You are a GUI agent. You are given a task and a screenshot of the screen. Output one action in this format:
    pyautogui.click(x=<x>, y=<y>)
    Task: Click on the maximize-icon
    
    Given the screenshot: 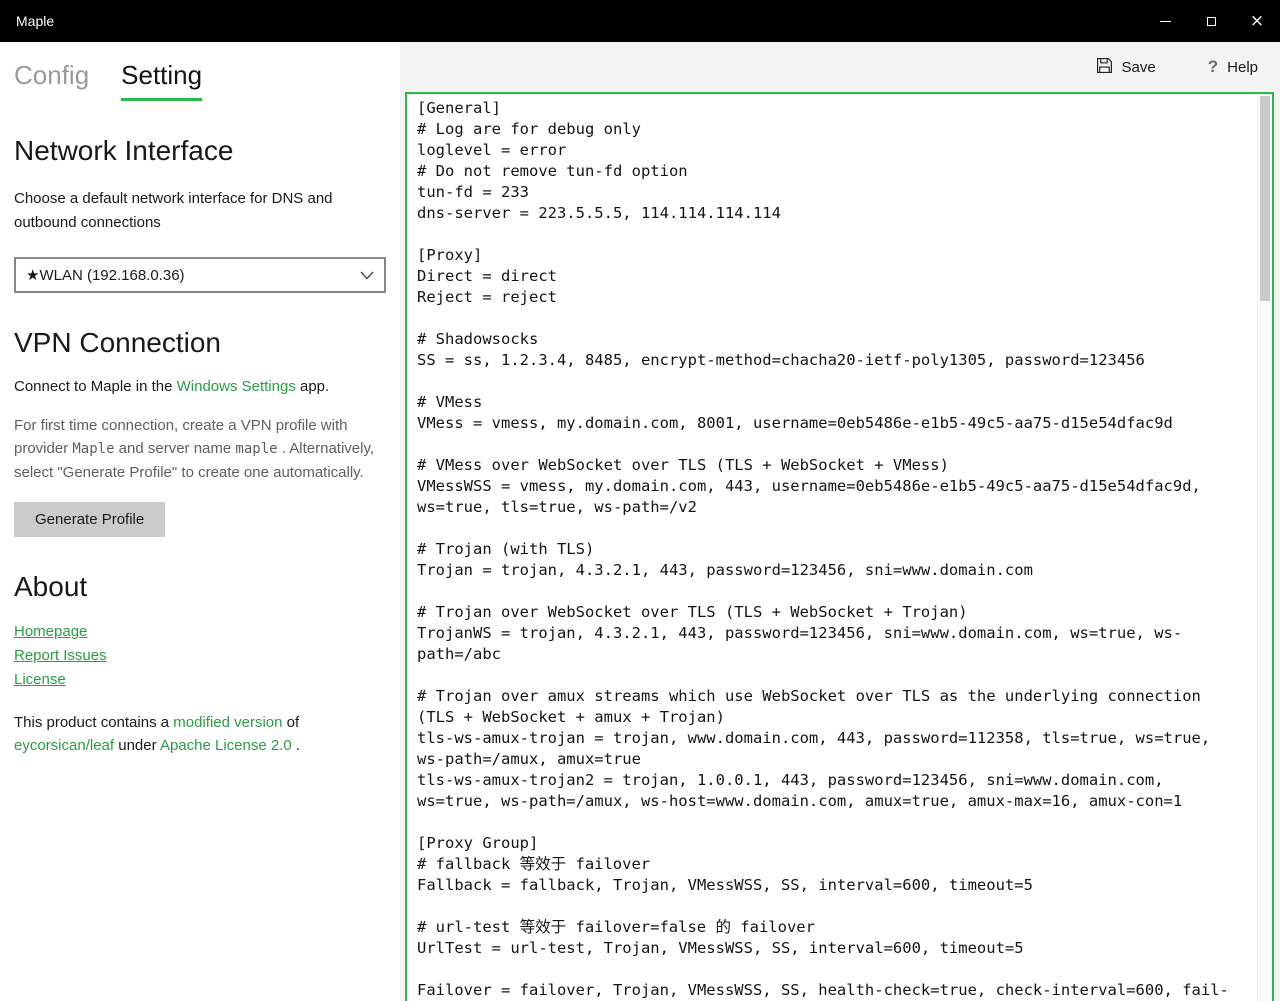 What is the action you would take?
    pyautogui.click(x=1211, y=21)
    